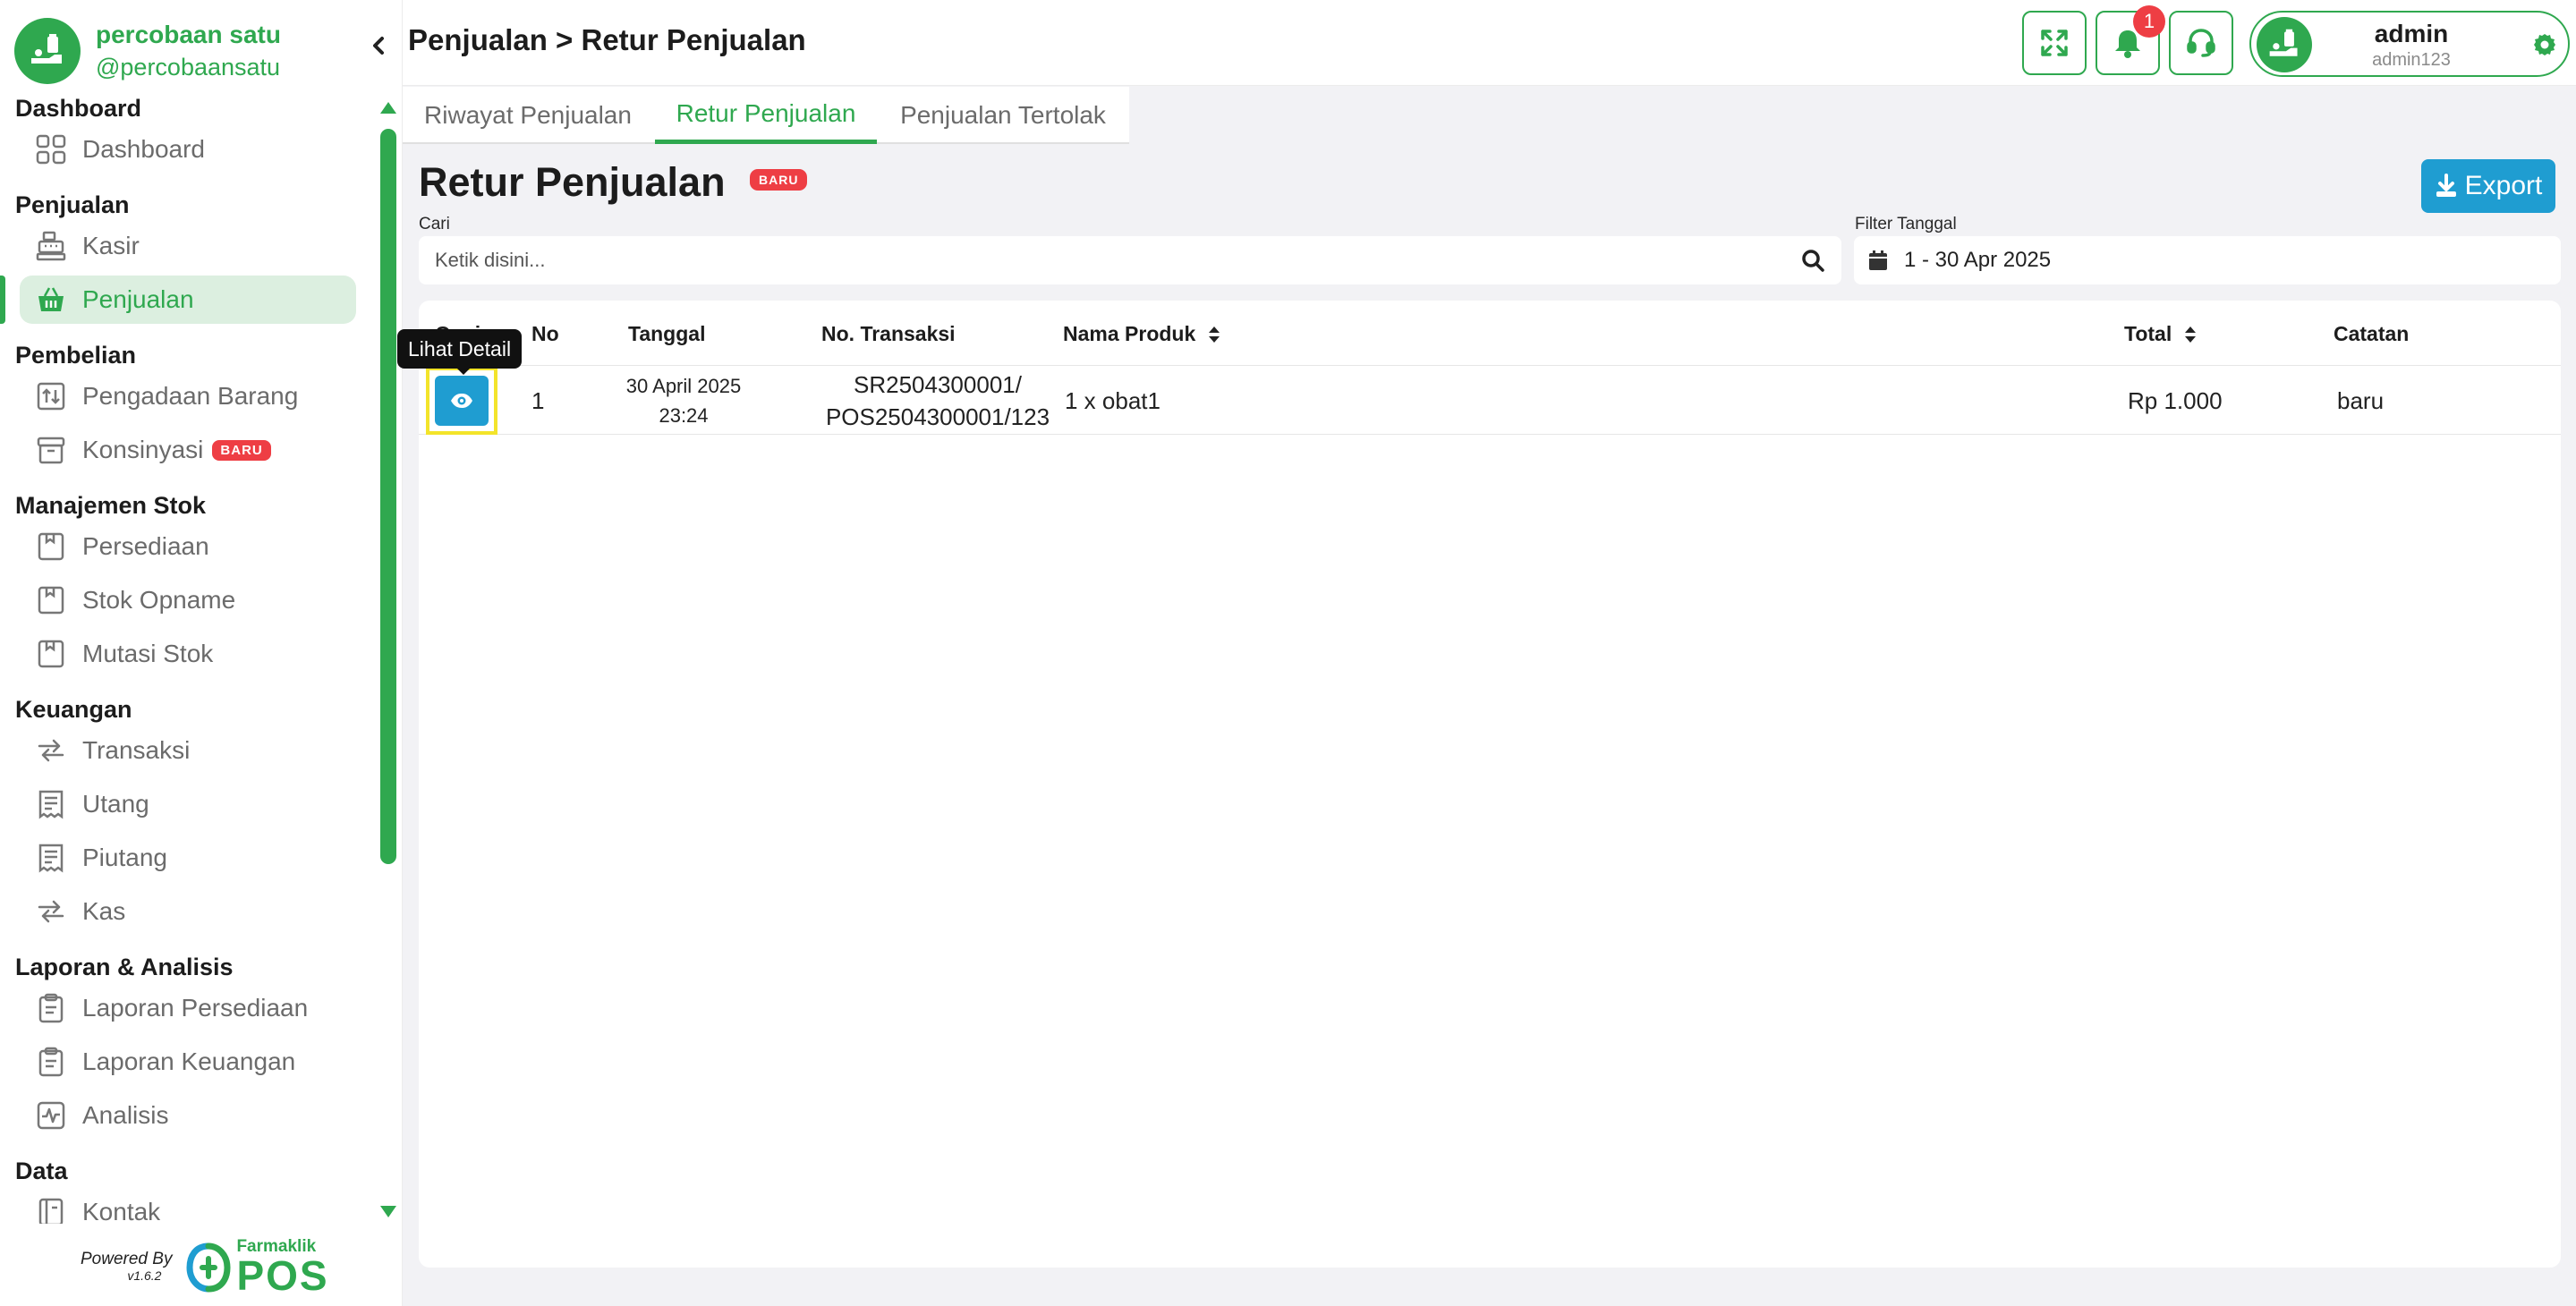  What do you see at coordinates (111, 246) in the screenshot?
I see `sidebar-item-label: Kasir` at bounding box center [111, 246].